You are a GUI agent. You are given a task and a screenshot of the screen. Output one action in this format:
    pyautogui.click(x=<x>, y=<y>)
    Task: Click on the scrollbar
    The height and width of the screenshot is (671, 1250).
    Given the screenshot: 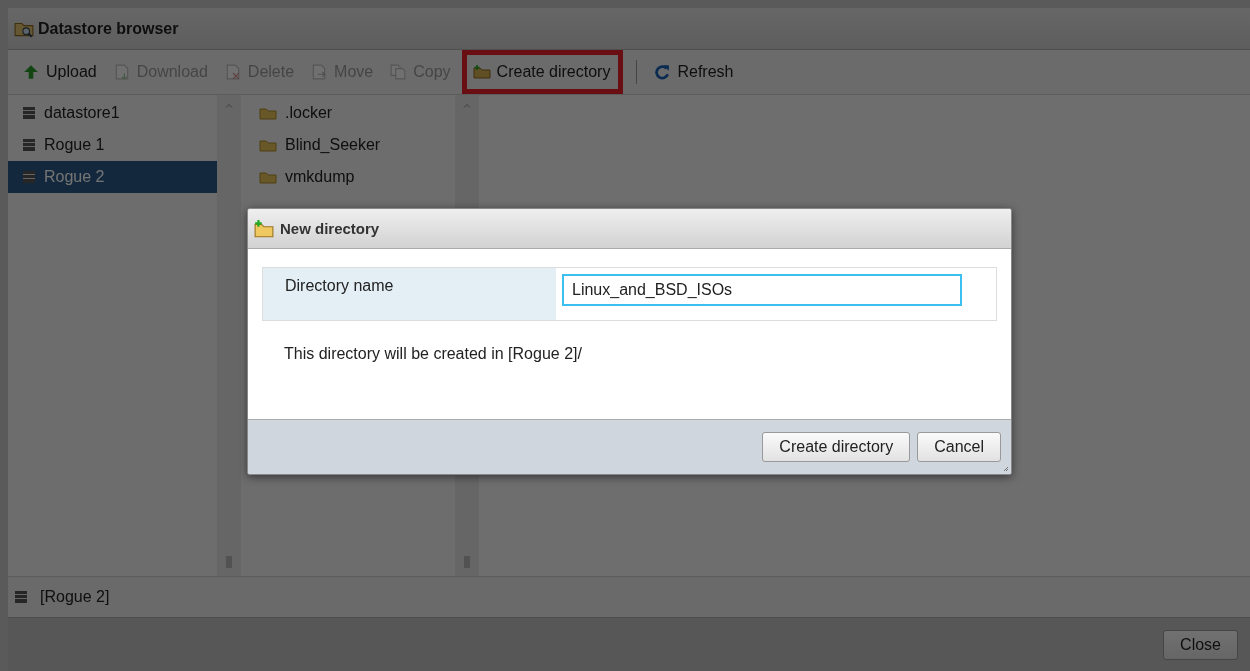 What is the action you would take?
    pyautogui.click(x=229, y=335)
    